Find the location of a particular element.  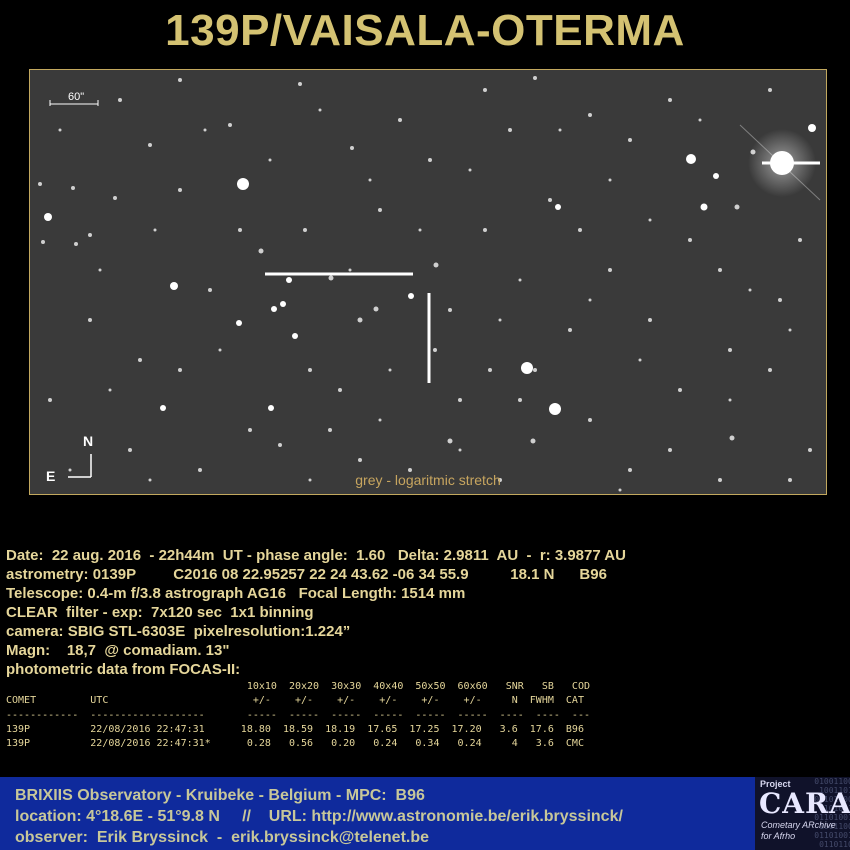

info-photometry-heading: photometric data from FOCAS-II: is located at coordinates (123, 669).